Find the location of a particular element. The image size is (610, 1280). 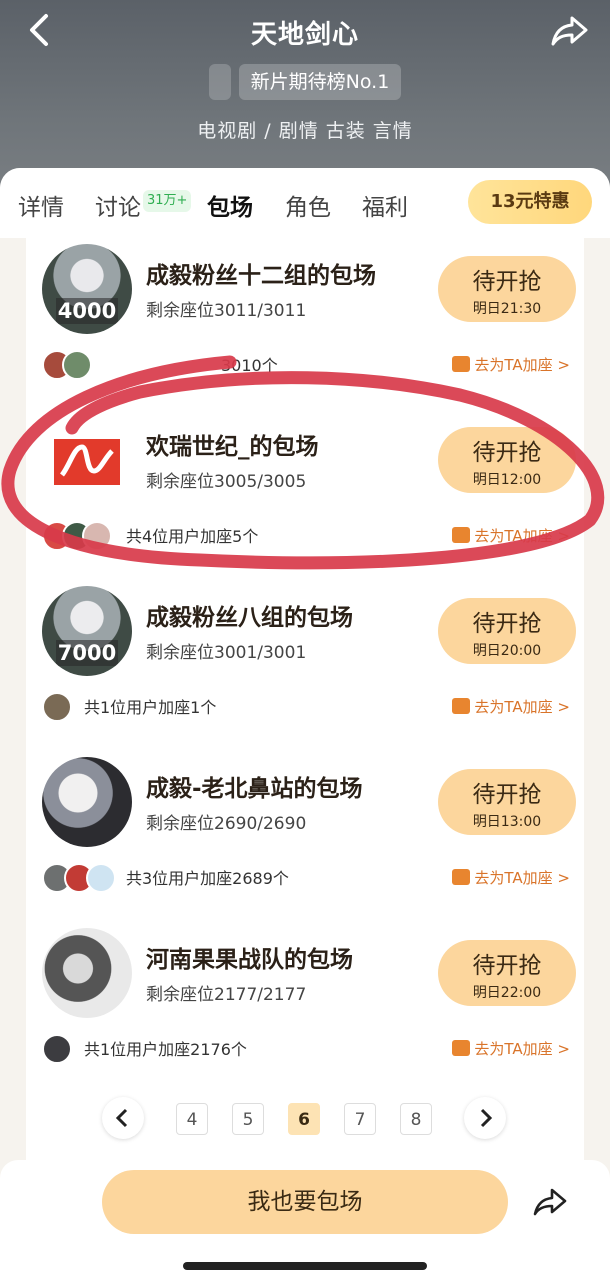

chevron-left-icon is located at coordinates (121, 1118).